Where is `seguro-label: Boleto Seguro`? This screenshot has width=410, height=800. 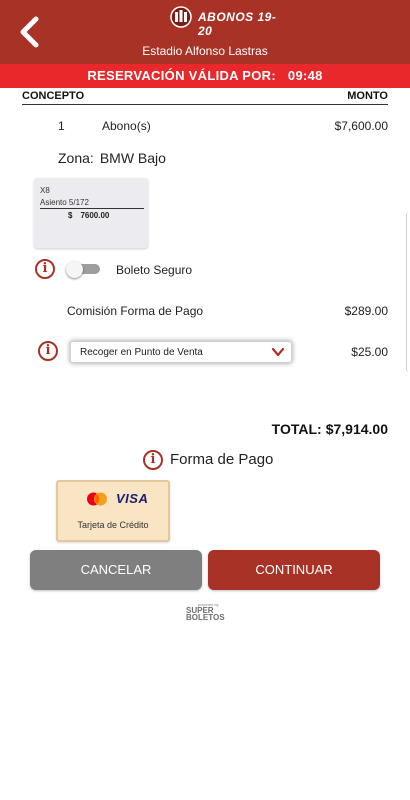 seguro-label: Boleto Seguro is located at coordinates (154, 270).